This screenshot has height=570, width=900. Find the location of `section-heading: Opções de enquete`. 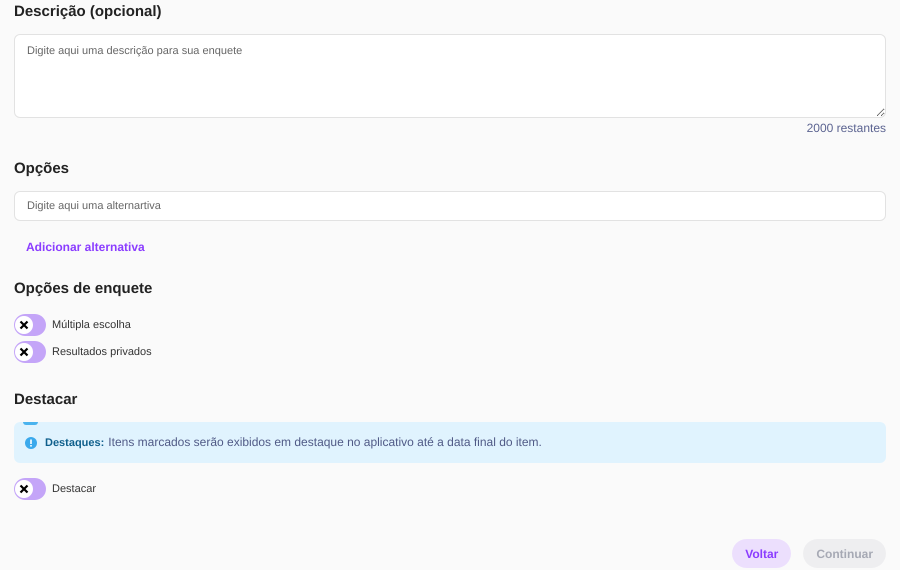

section-heading: Opções de enquete is located at coordinates (84, 289).